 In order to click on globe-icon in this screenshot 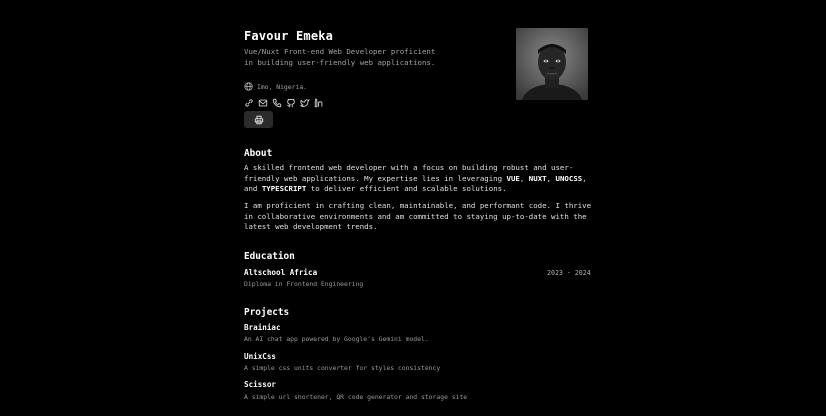, I will do `click(248, 86)`.